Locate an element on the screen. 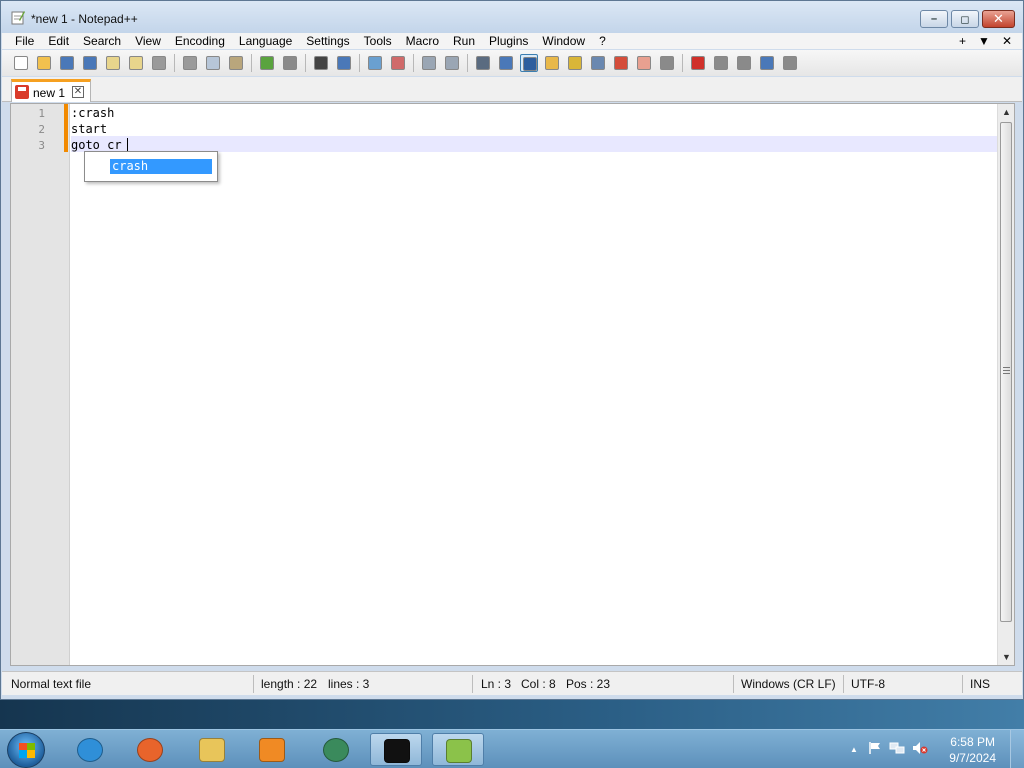 Image resolution: width=1024 pixels, height=768 pixels. autocomplete-popup: crash is located at coordinates (151, 166).